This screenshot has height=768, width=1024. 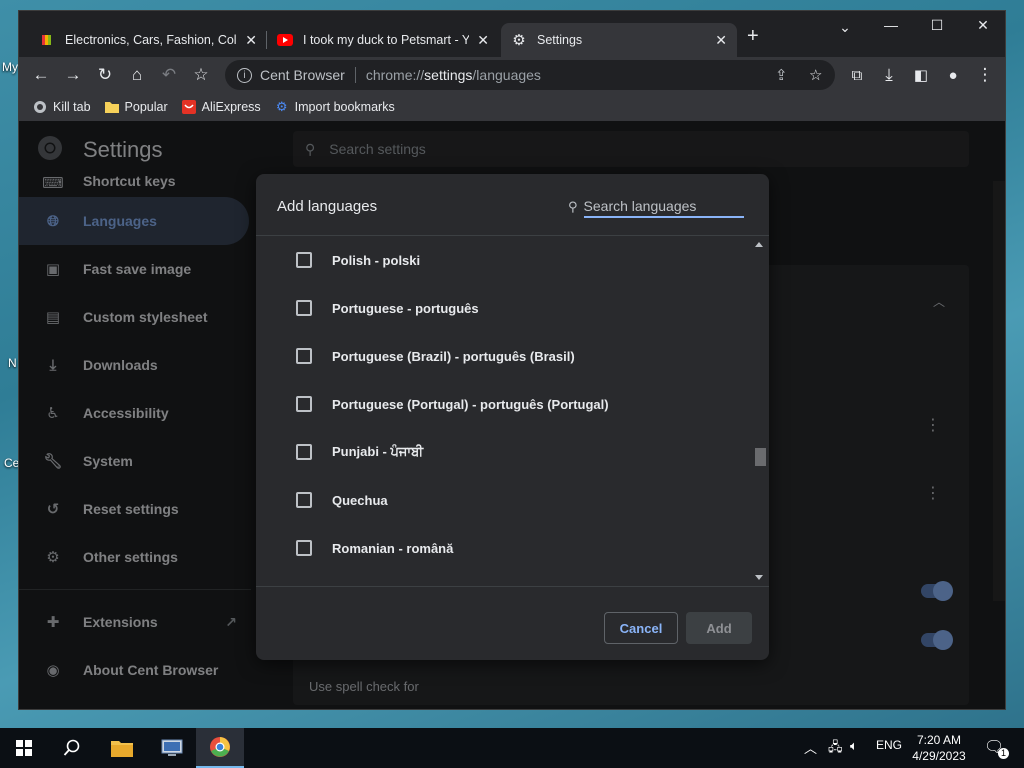 I want to click on cent-browser-icon, so click(x=220, y=747).